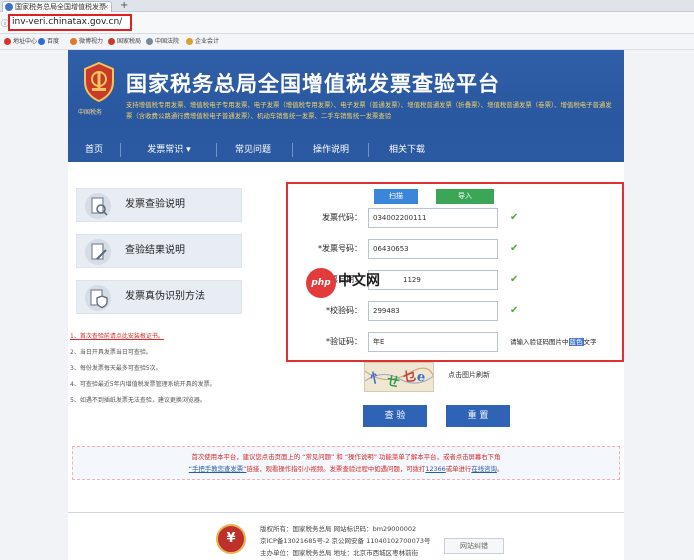  I want to click on hotline-number: 12366, so click(435, 469).